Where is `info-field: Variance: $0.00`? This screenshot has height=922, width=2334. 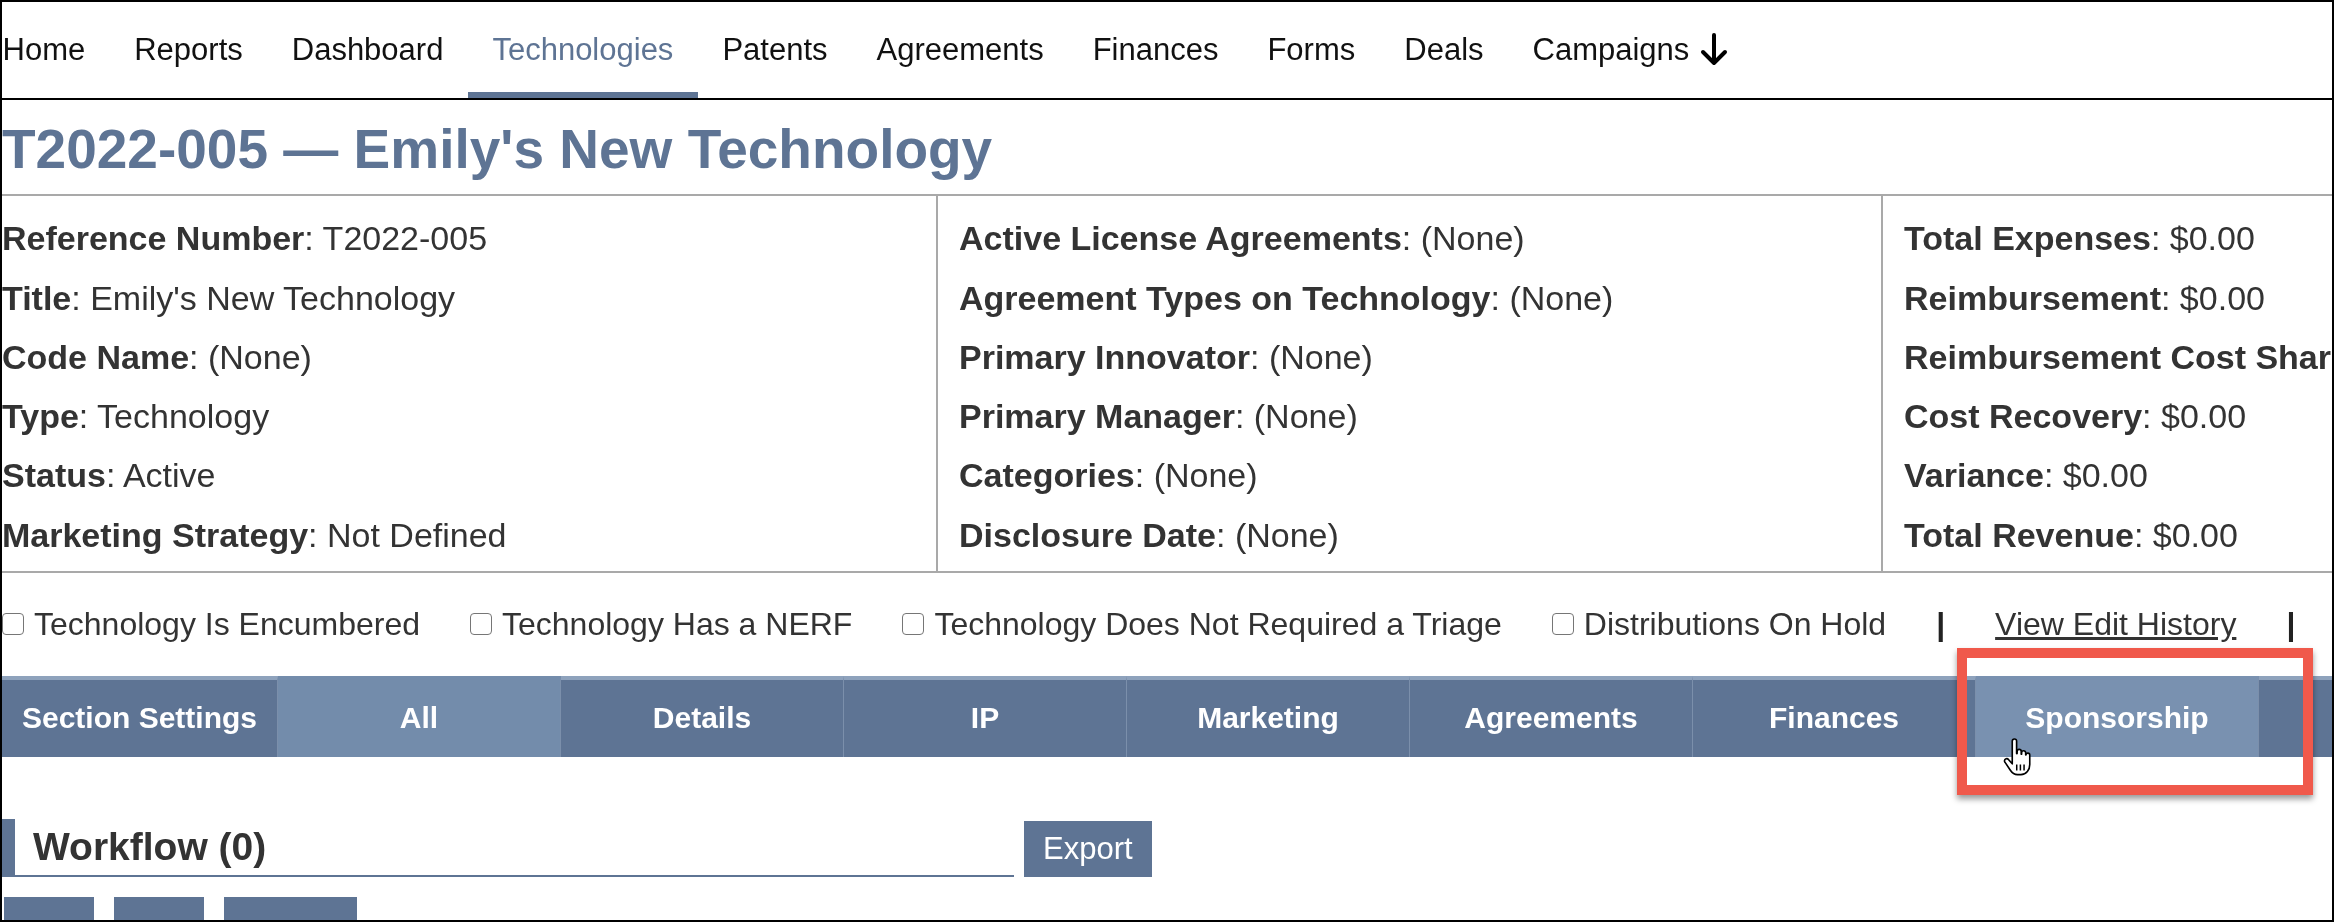
info-field: Variance: $0.00 is located at coordinates (2026, 476).